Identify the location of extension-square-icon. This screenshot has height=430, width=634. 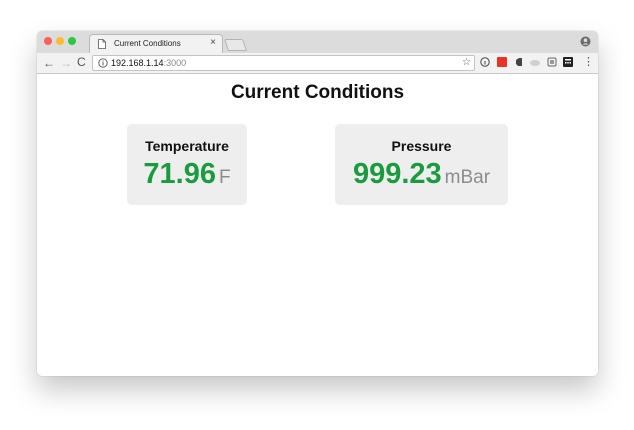
(552, 62).